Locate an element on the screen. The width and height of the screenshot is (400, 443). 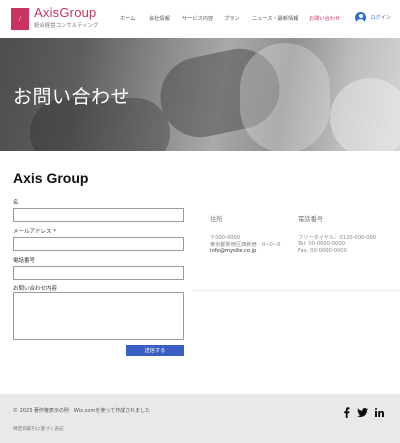
footer-legal-link: 特定商取引に基づく表記 is located at coordinates (38, 429).